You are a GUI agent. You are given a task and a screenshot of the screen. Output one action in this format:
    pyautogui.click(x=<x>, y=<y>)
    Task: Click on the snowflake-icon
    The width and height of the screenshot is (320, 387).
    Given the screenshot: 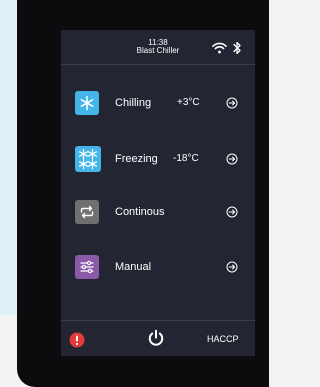 What is the action you would take?
    pyautogui.click(x=87, y=103)
    